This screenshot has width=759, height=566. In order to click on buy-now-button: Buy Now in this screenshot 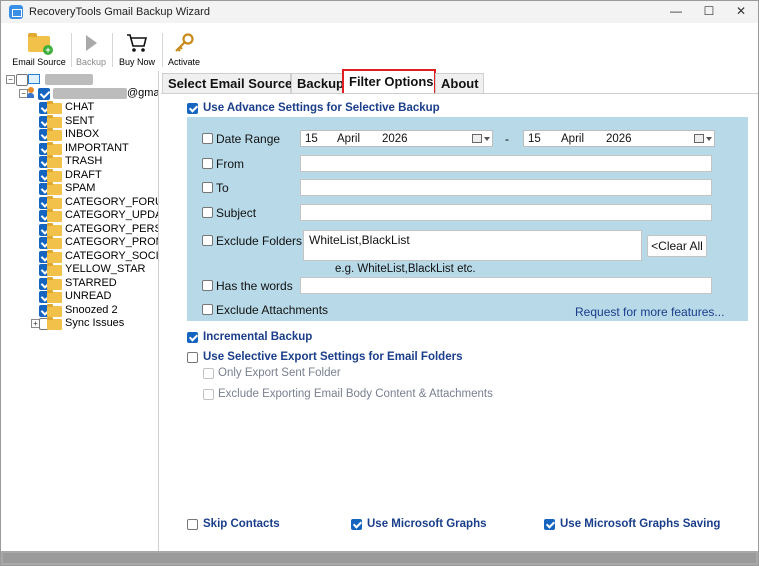, I will do `click(137, 50)`.